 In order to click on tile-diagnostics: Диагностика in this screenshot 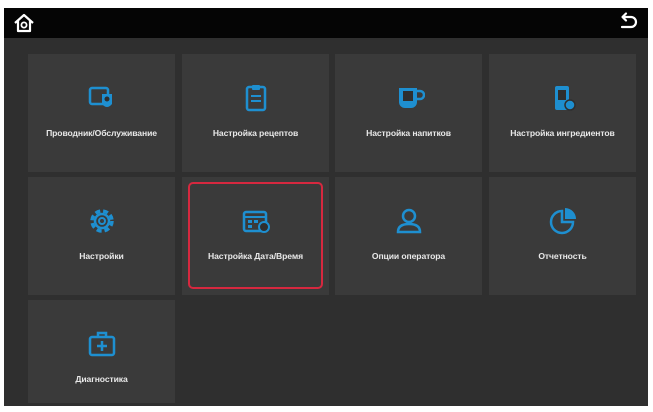, I will do `click(101, 351)`.